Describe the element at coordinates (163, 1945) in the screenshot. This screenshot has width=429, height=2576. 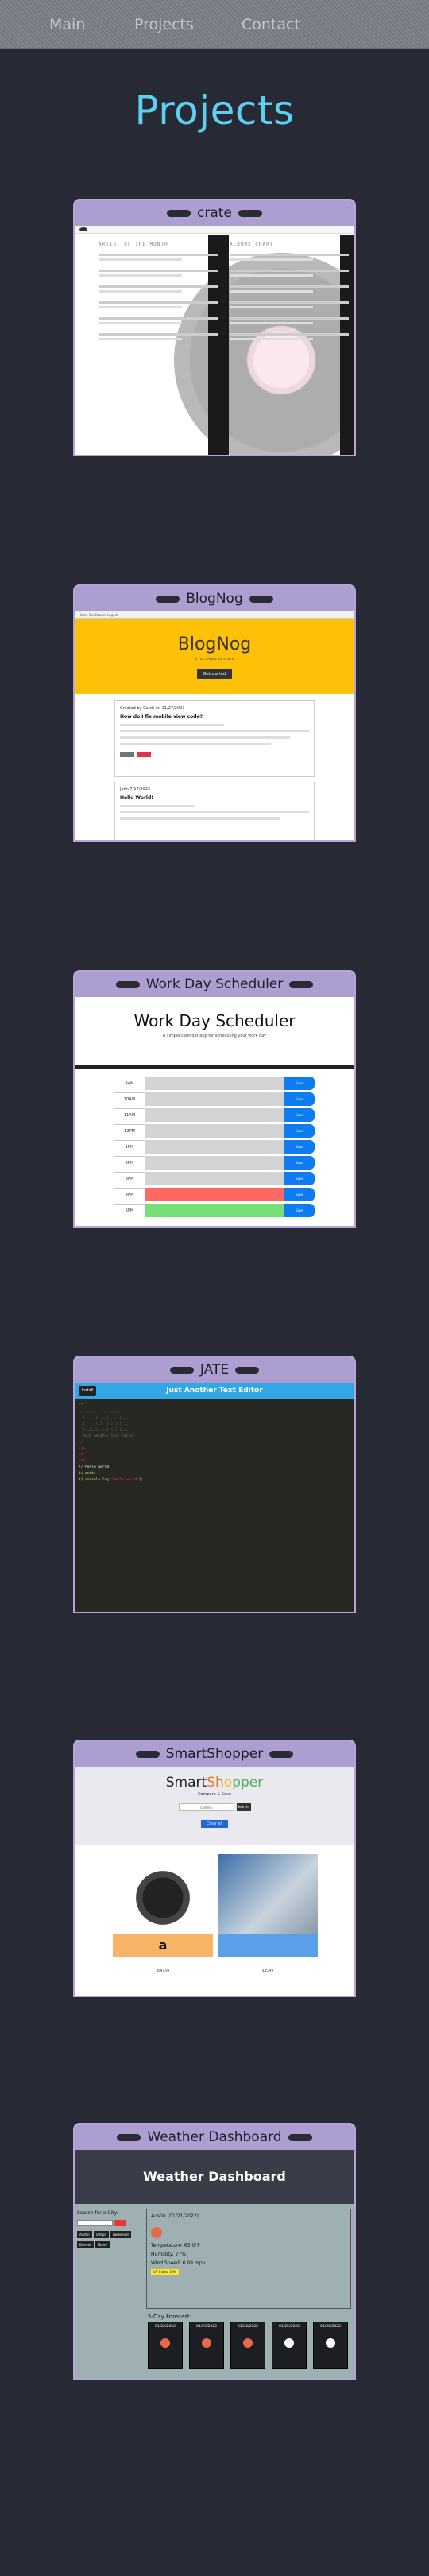
I see `store-logo: a` at that location.